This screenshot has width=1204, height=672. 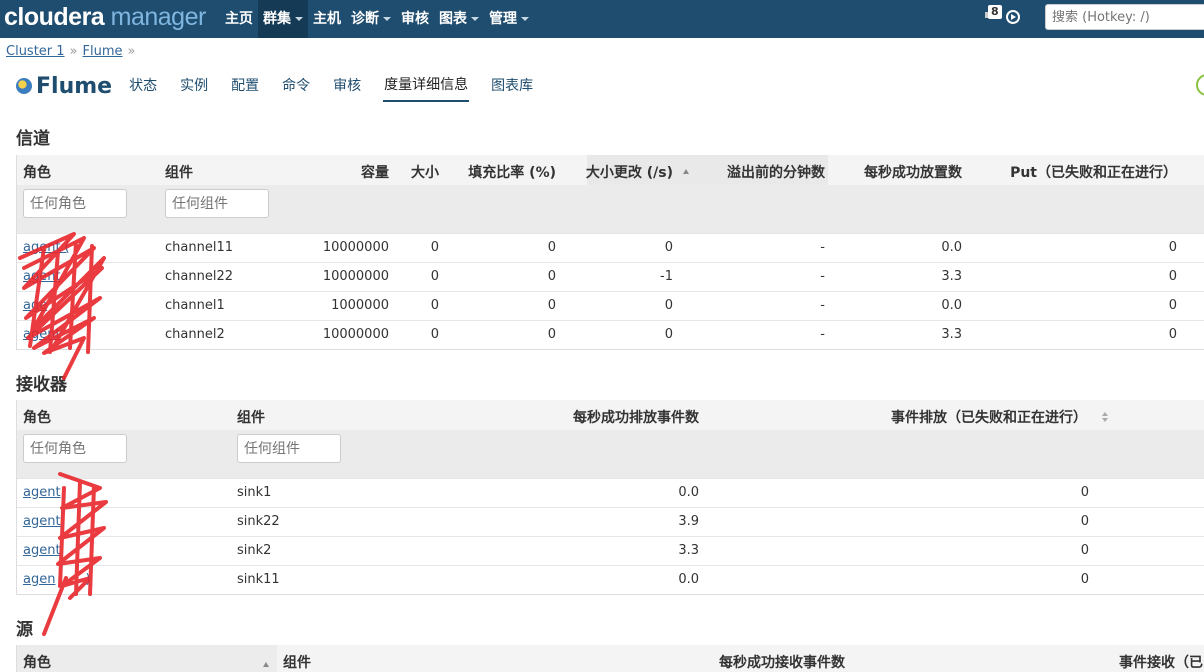 What do you see at coordinates (143, 86) in the screenshot?
I see `tab-status: 状态` at bounding box center [143, 86].